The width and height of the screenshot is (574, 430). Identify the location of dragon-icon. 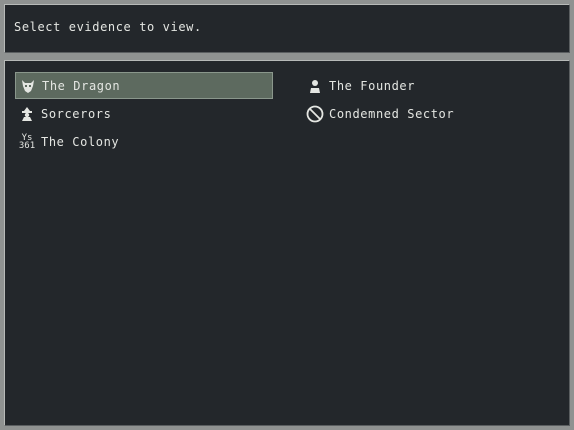
(28, 86).